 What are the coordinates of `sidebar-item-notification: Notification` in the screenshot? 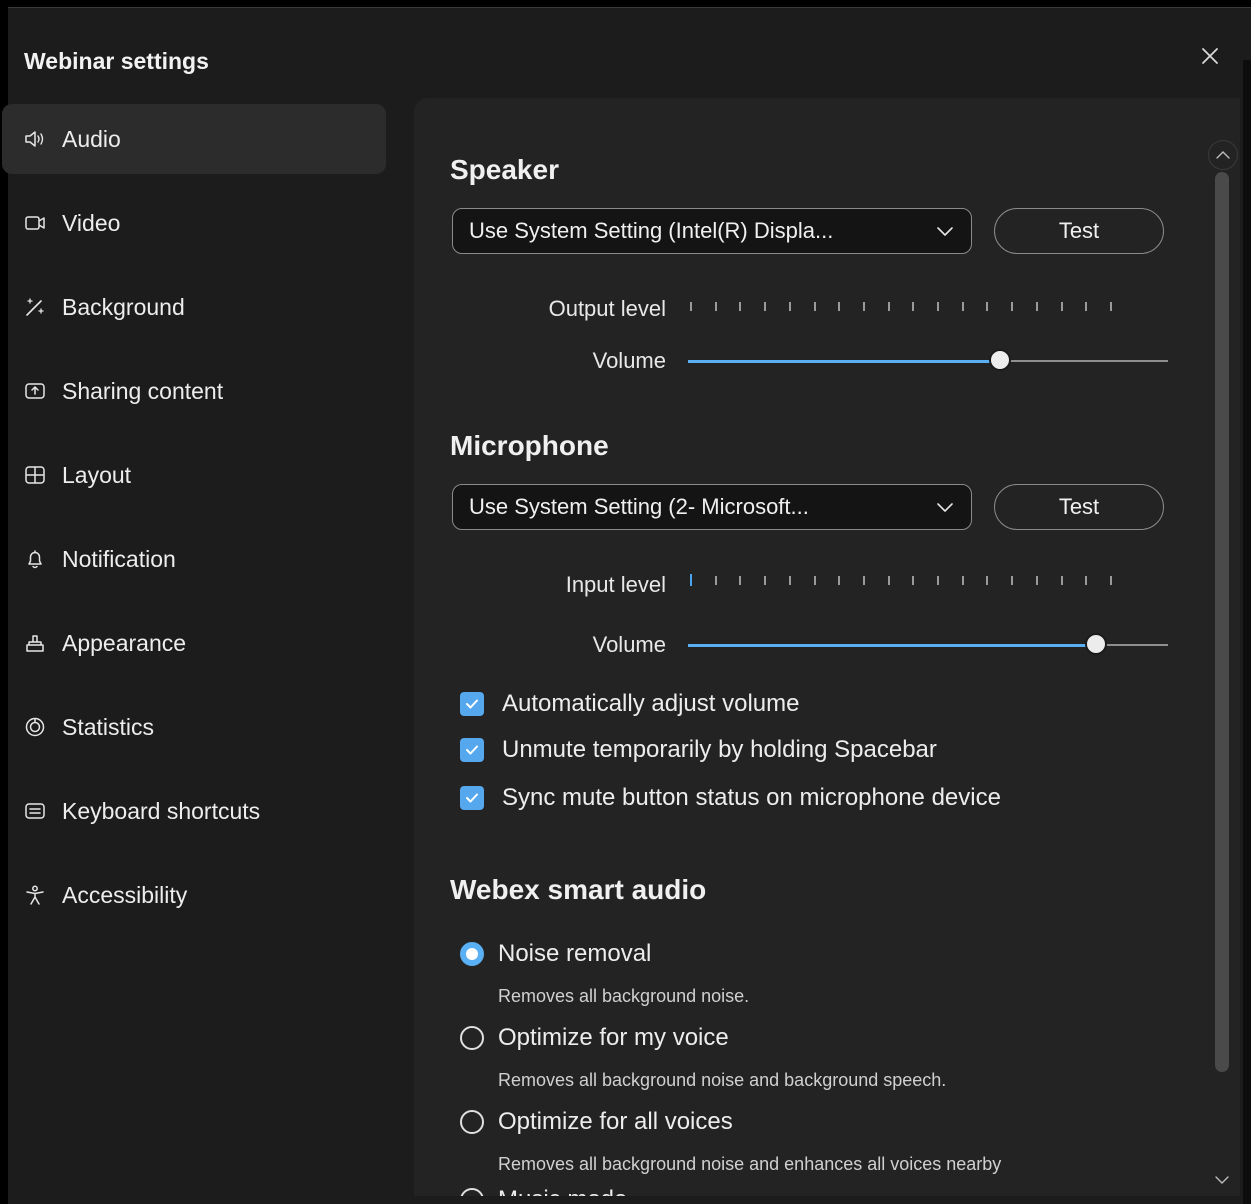 It's located at (194, 559).